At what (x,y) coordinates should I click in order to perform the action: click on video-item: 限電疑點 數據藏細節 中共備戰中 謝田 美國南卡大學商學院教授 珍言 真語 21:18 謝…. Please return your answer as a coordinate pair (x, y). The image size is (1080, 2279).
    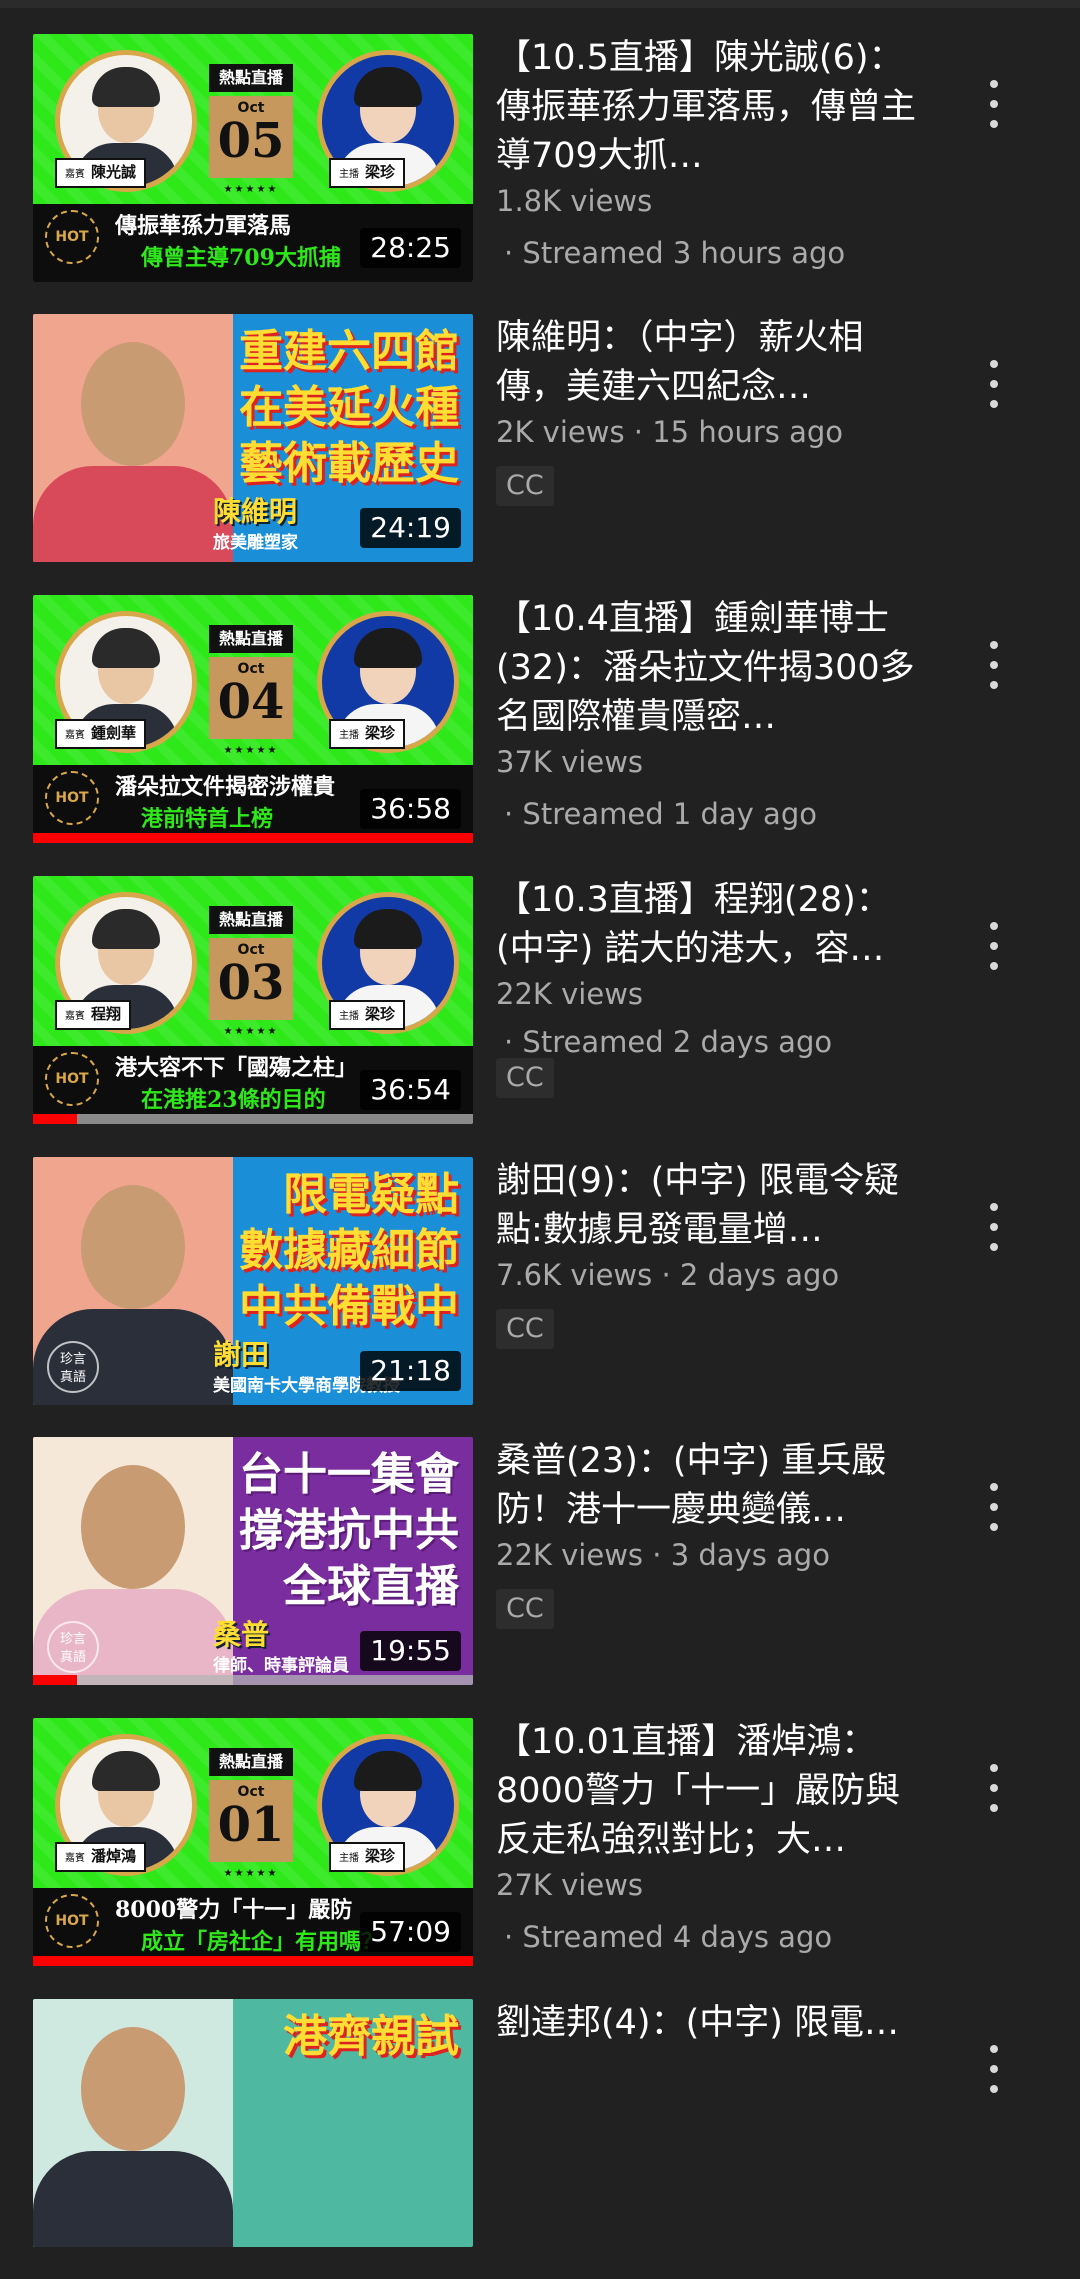
    Looking at the image, I should click on (540, 1297).